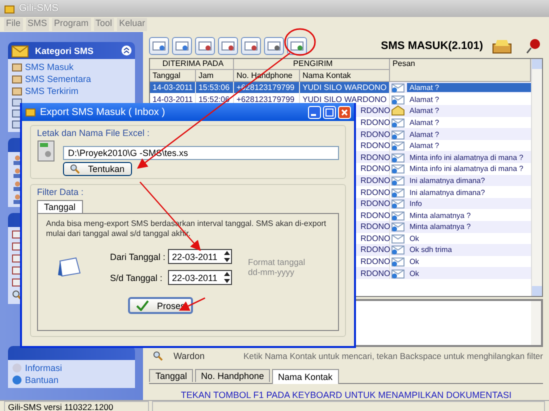 The image size is (549, 411). I want to click on column-header: Tanggal, so click(173, 76).